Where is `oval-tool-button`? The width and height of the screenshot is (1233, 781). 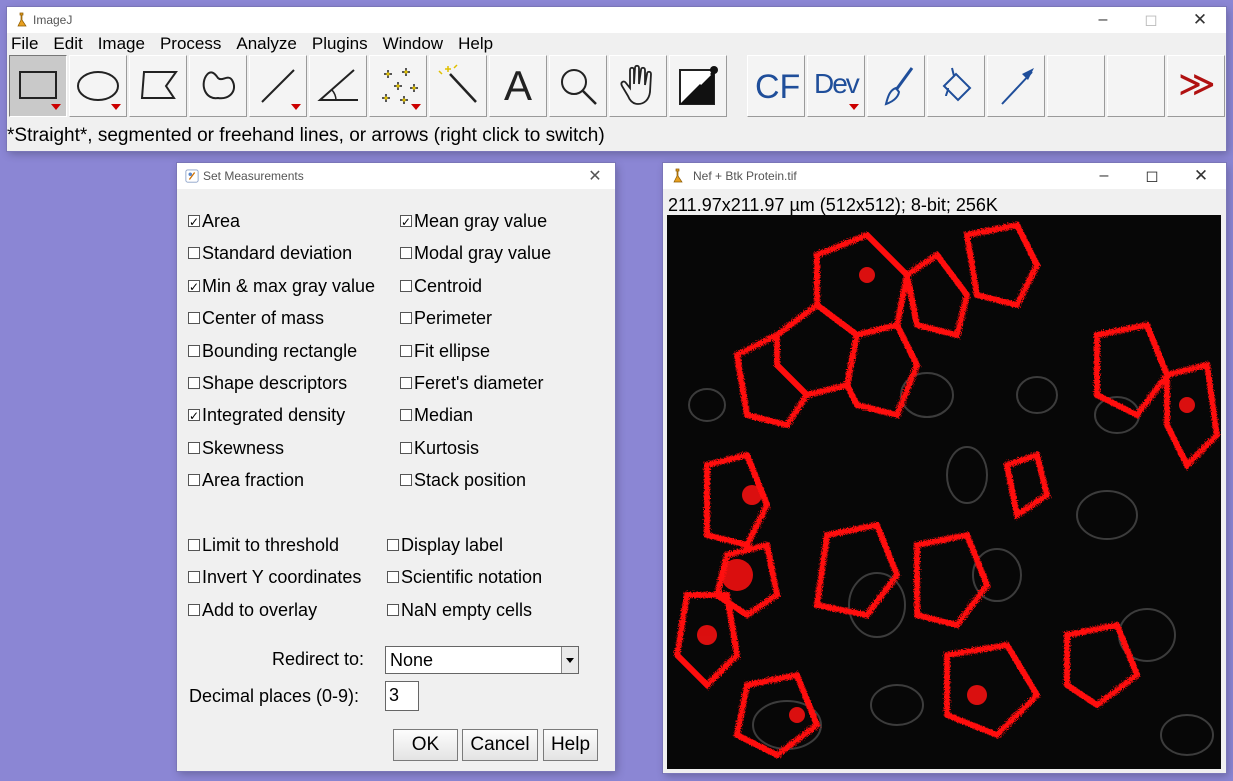
oval-tool-button is located at coordinates (98, 86).